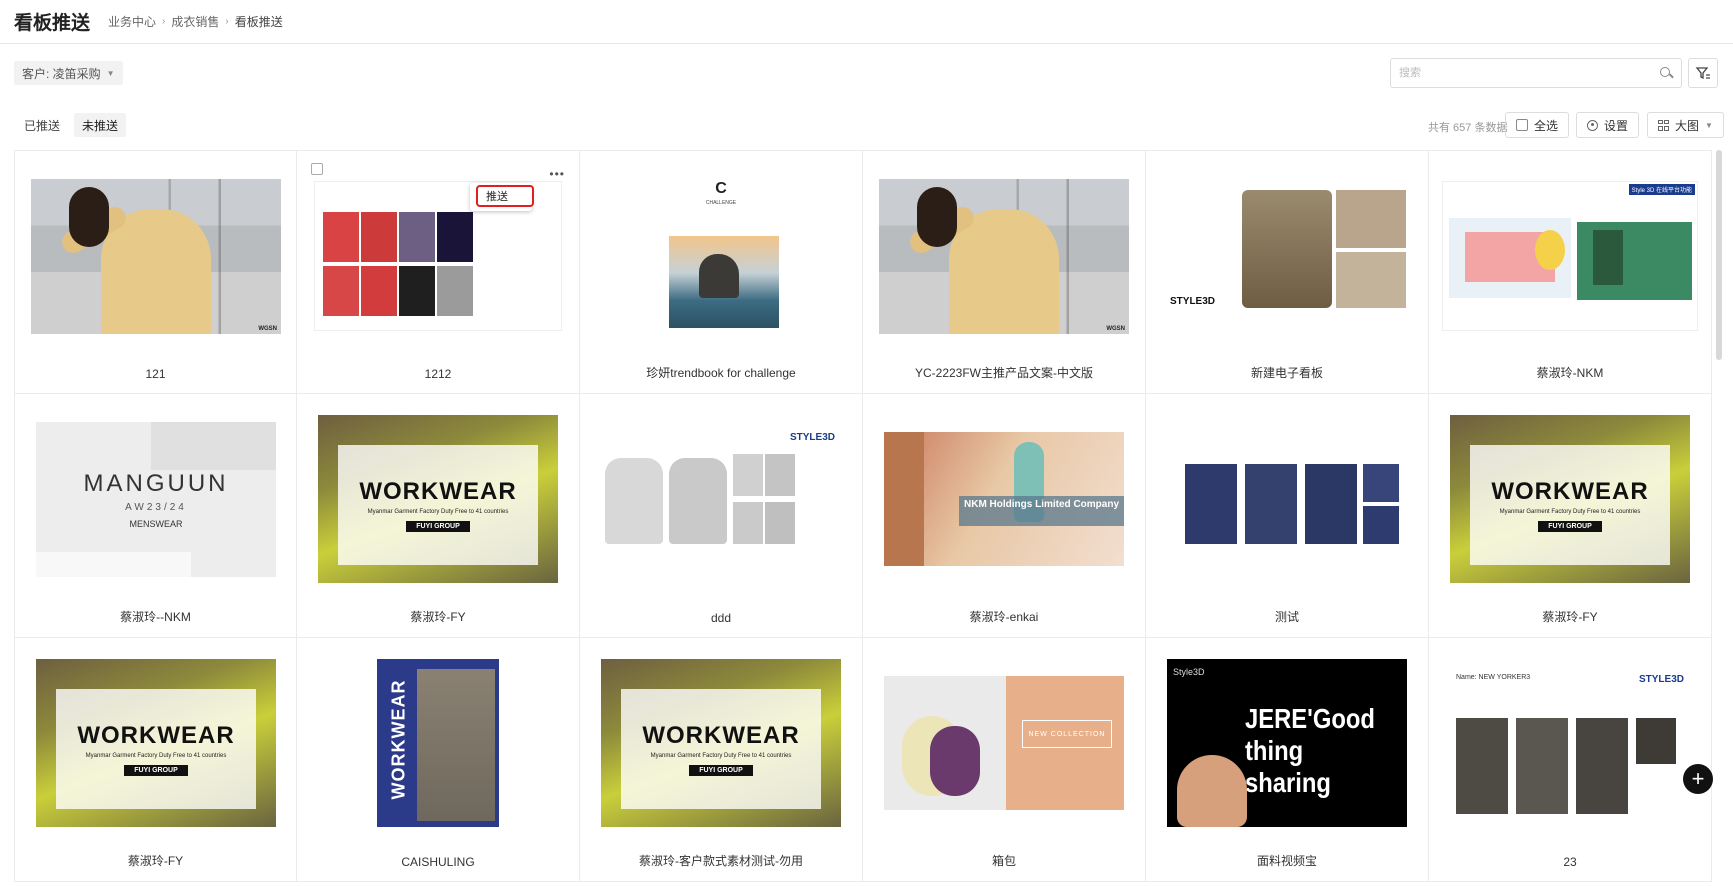 The height and width of the screenshot is (886, 1733). I want to click on filter-button, so click(1703, 73).